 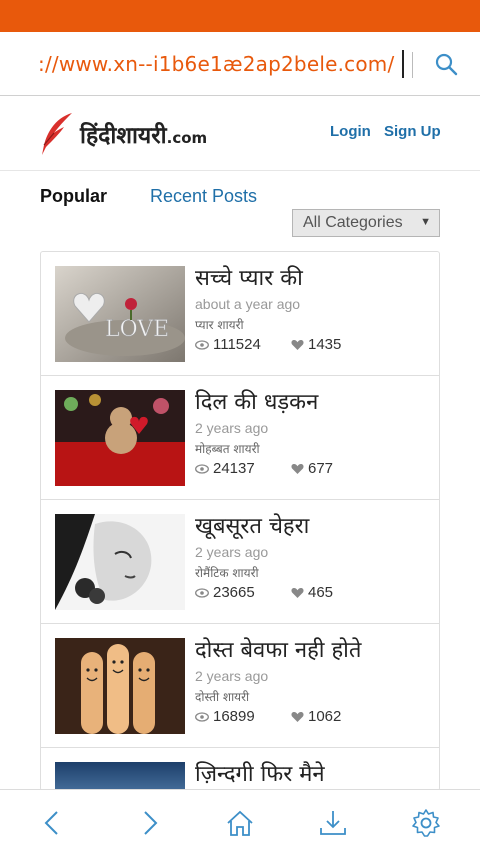 What do you see at coordinates (268, 344) in the screenshot?
I see `post-stats: 111524 1435` at bounding box center [268, 344].